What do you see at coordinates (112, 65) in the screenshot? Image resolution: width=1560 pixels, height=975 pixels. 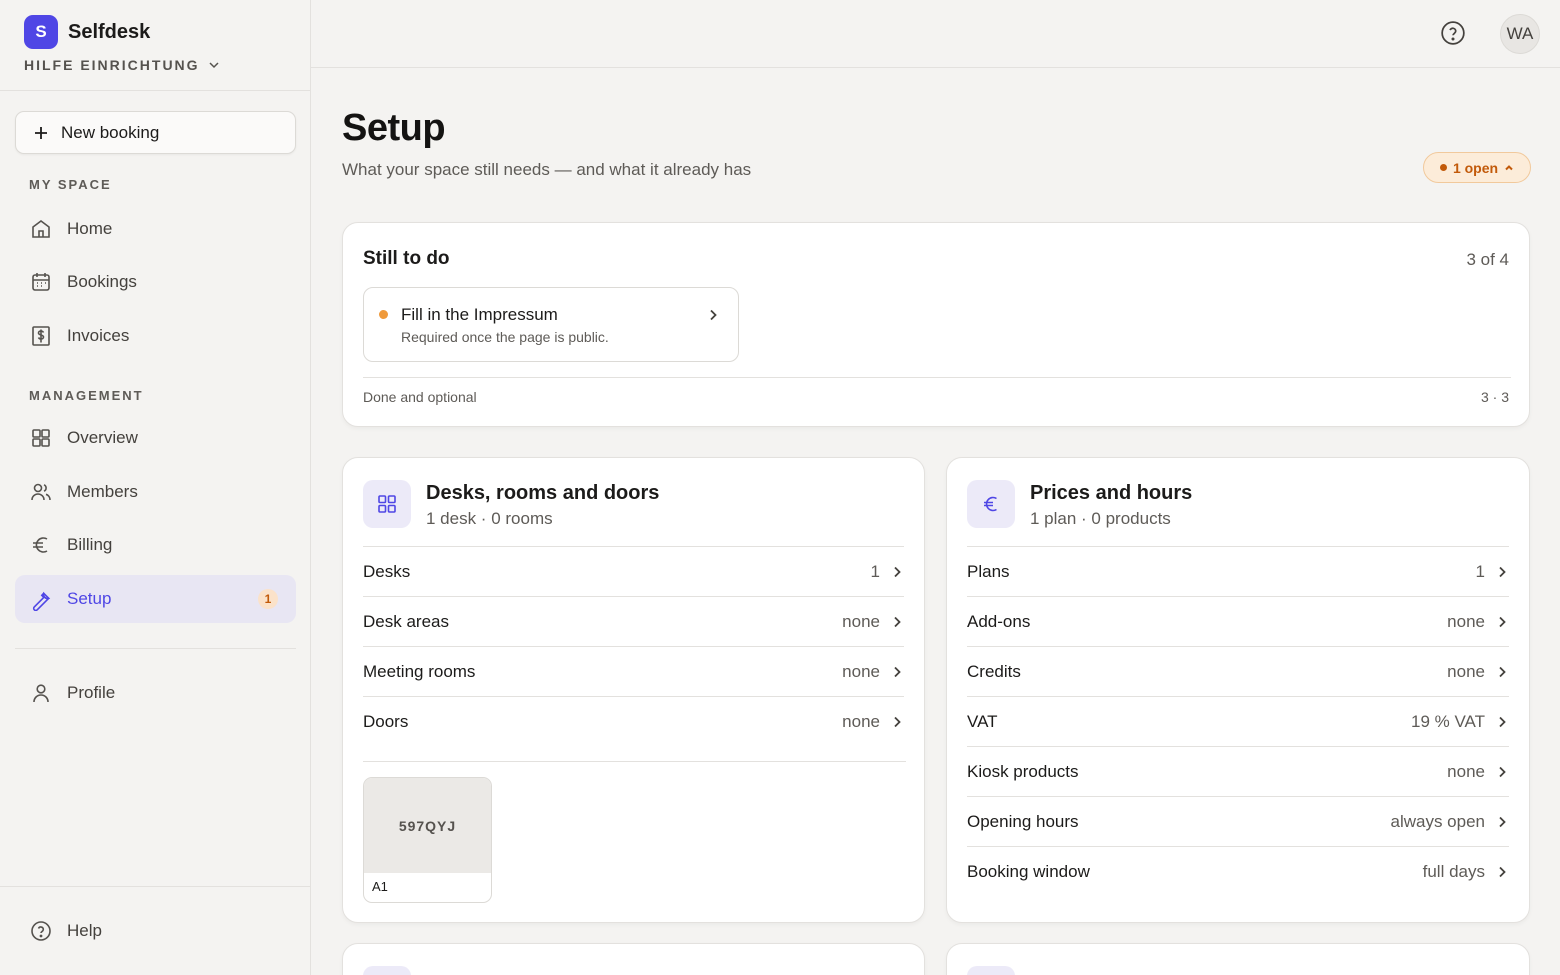 I see `workspace-name: HILFE EINRICHTUNG` at bounding box center [112, 65].